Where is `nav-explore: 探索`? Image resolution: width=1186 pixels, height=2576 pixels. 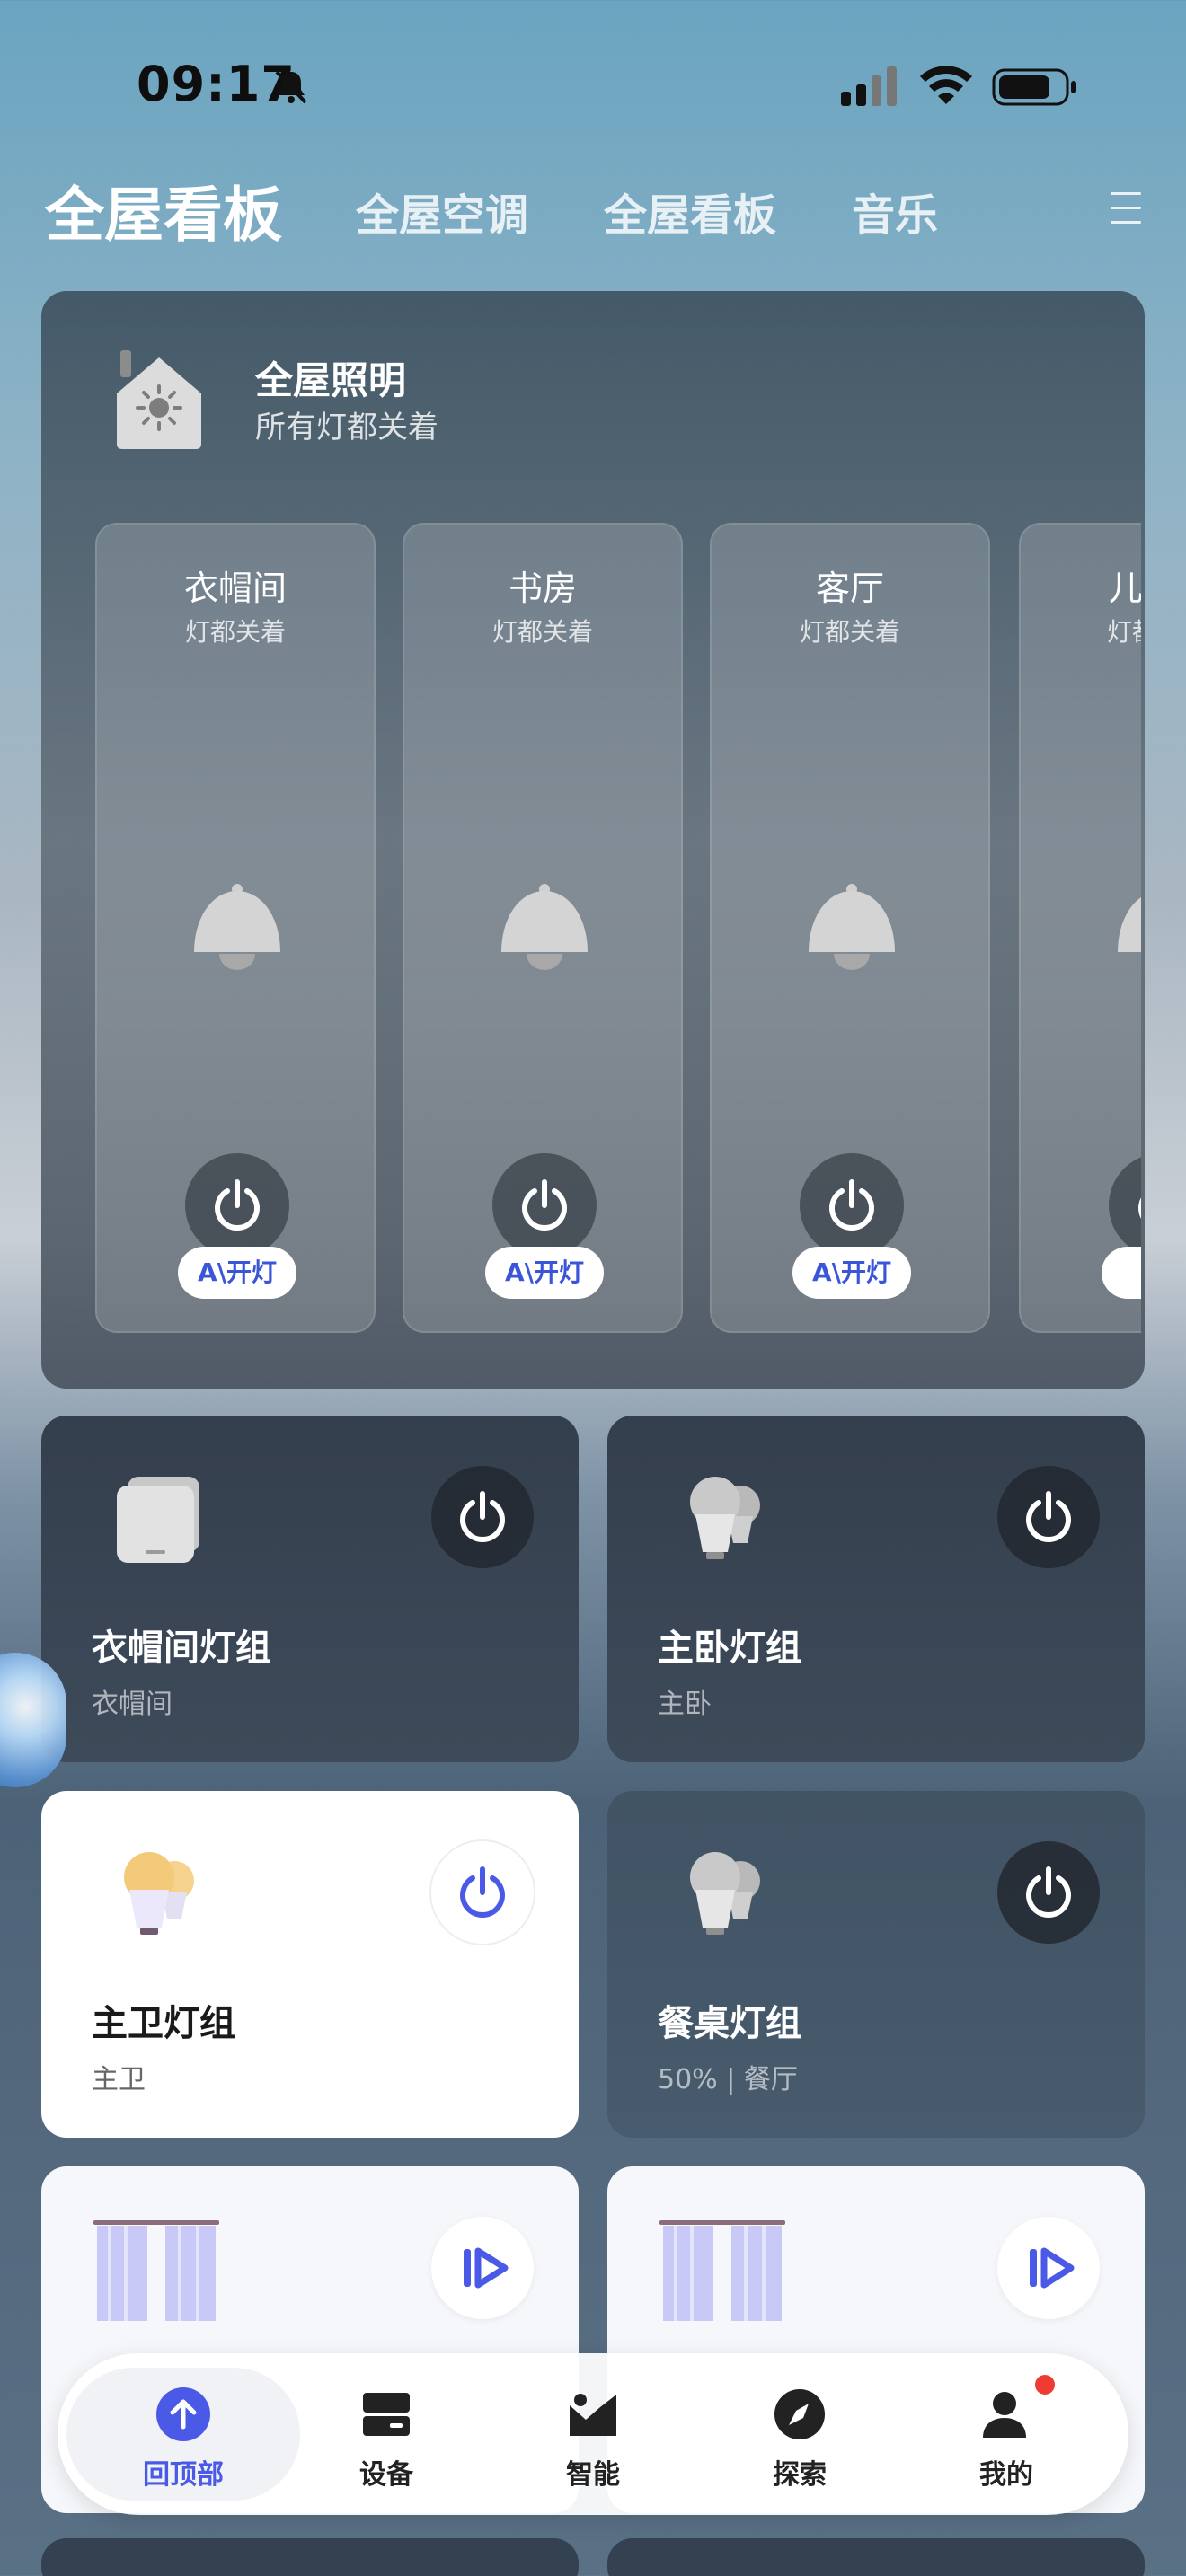
nav-explore: 探索 is located at coordinates (800, 2434).